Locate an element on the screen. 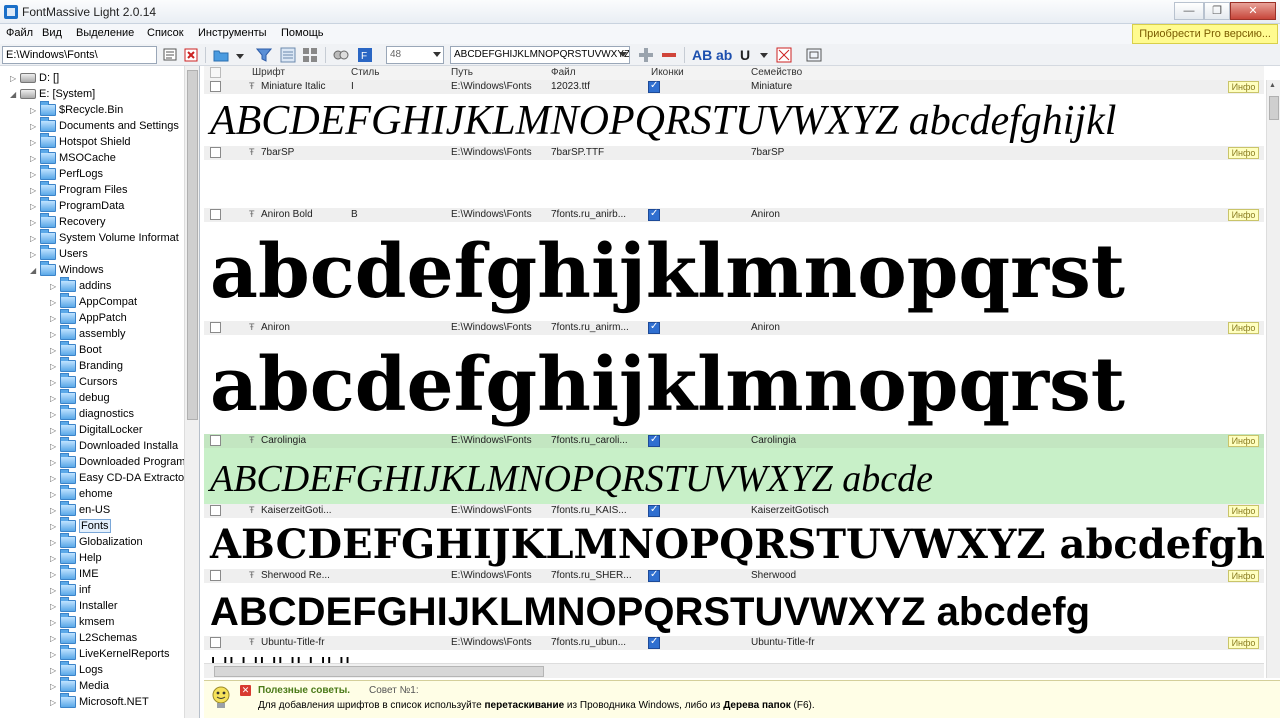  menu-selection: Выделение is located at coordinates (105, 33).